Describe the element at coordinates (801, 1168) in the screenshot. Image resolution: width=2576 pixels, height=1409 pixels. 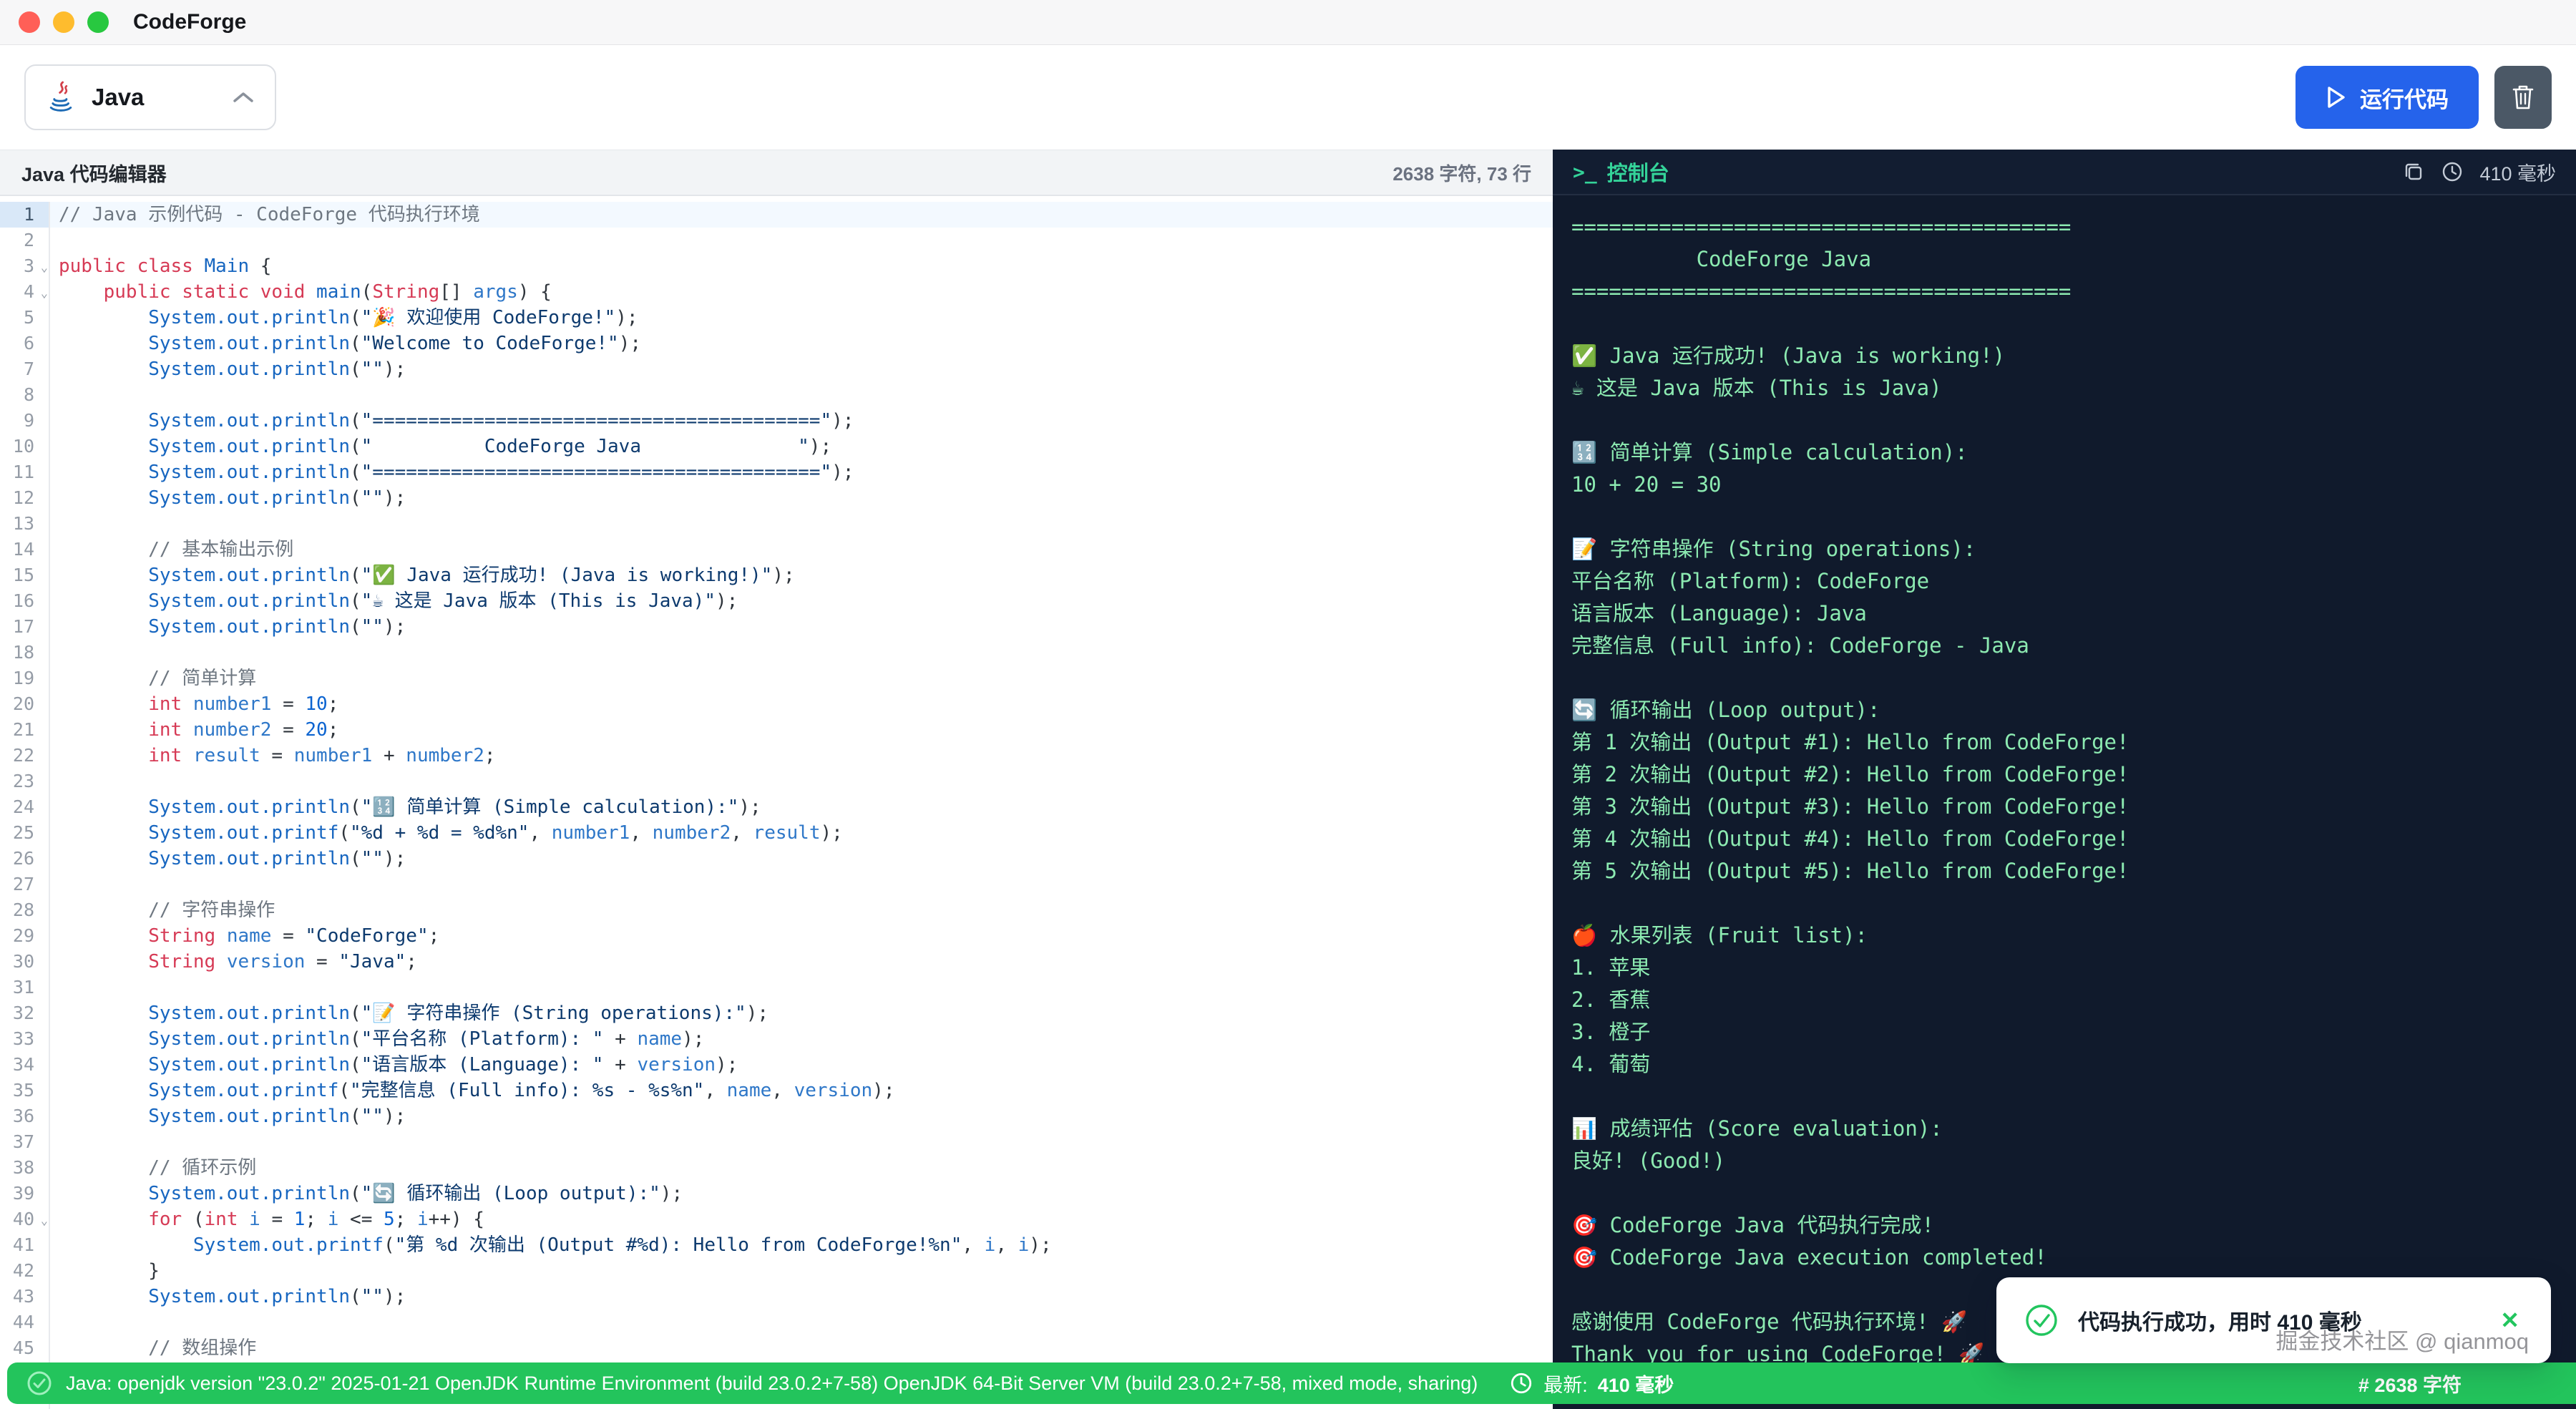
I see `code-line: // 循环示例` at that location.